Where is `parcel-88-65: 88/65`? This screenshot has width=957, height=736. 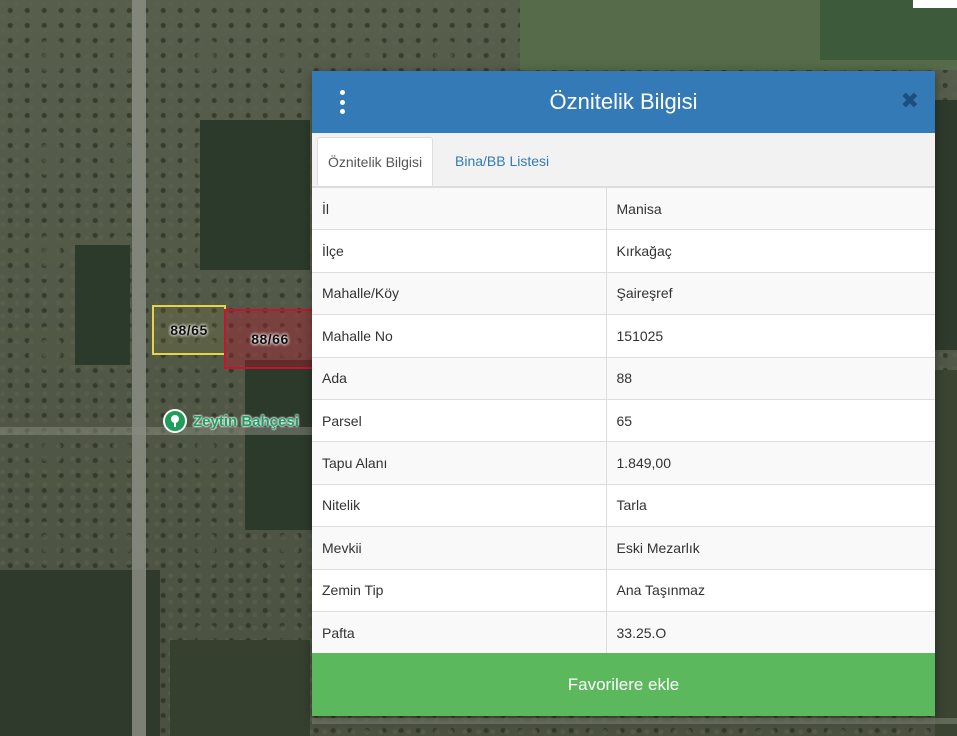 parcel-88-65: 88/65 is located at coordinates (189, 330).